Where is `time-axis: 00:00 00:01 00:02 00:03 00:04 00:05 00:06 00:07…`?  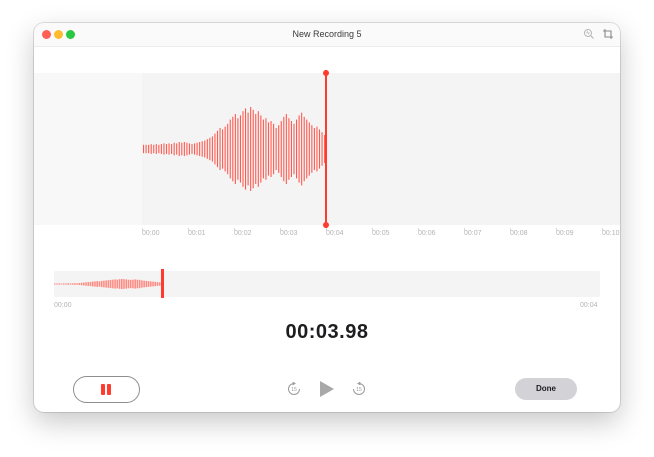 time-axis: 00:00 00:01 00:02 00:03 00:04 00:05 00:06 00:07… is located at coordinates (327, 237).